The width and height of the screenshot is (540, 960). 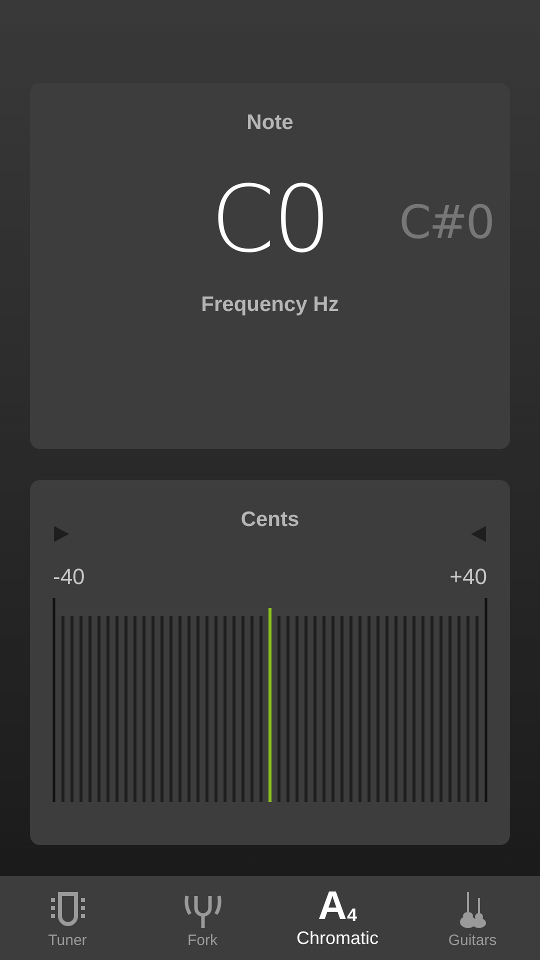 I want to click on nav-tab: Tuner, so click(x=67, y=918).